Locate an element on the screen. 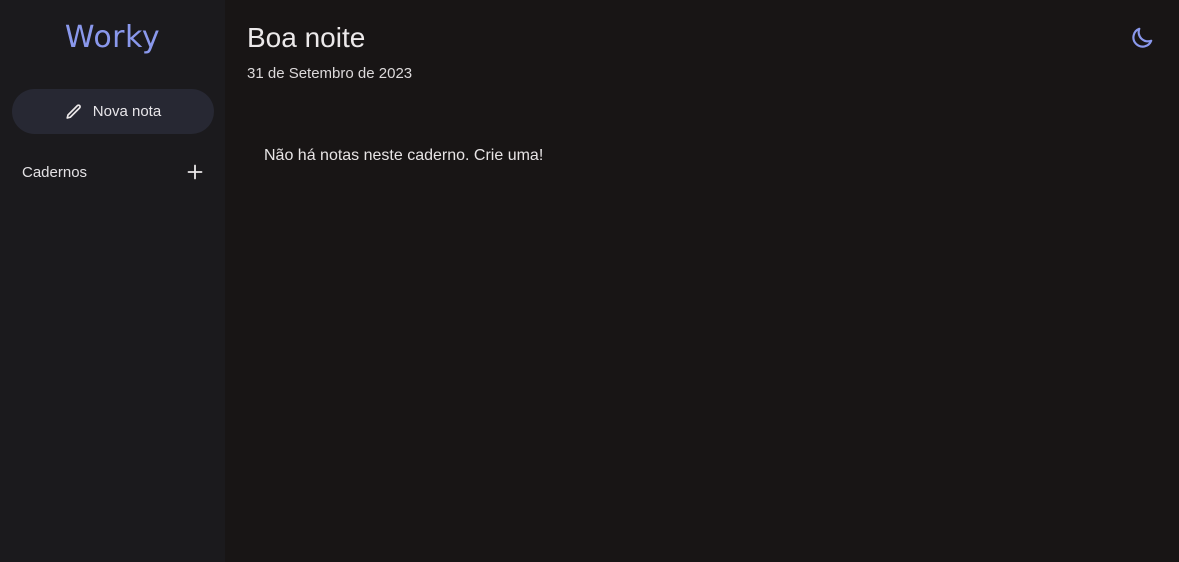  notebooks-label: Cadernos is located at coordinates (55, 172).